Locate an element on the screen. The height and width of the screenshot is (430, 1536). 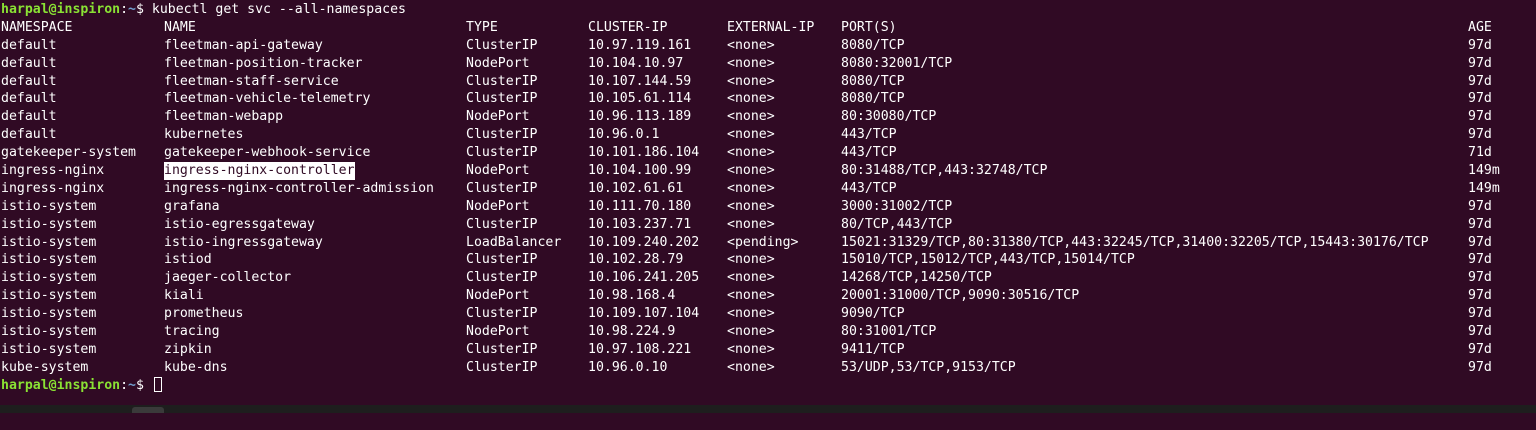
row-cluster-ip: 10.101.186.104 is located at coordinates (644, 153).